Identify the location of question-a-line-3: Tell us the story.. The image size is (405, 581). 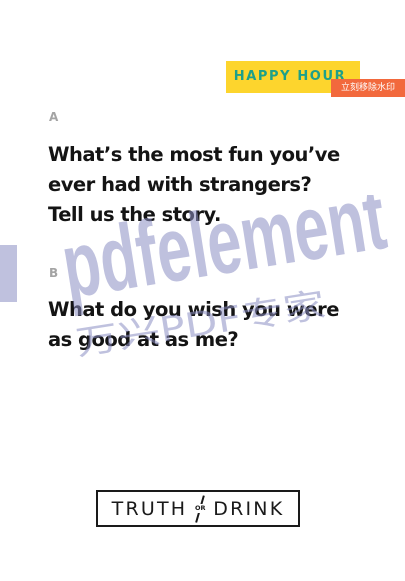
(134, 214).